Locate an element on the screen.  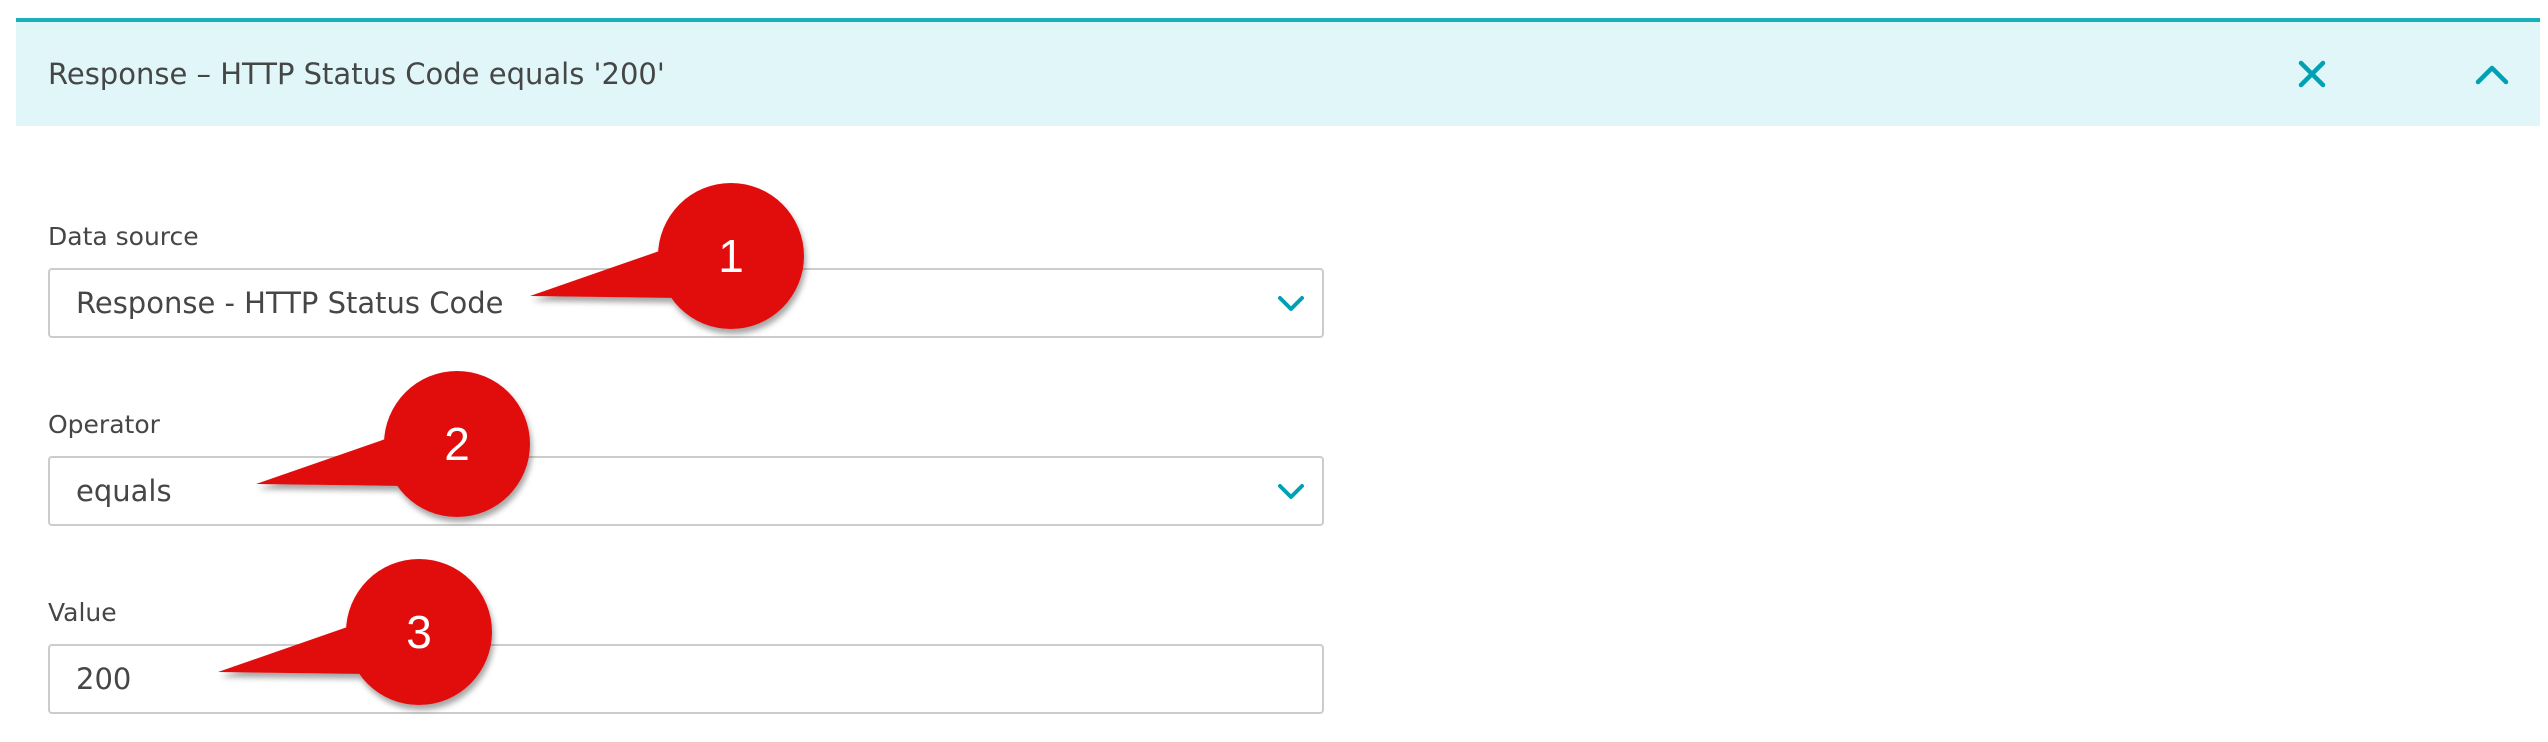
collapse-button is located at coordinates (2492, 74).